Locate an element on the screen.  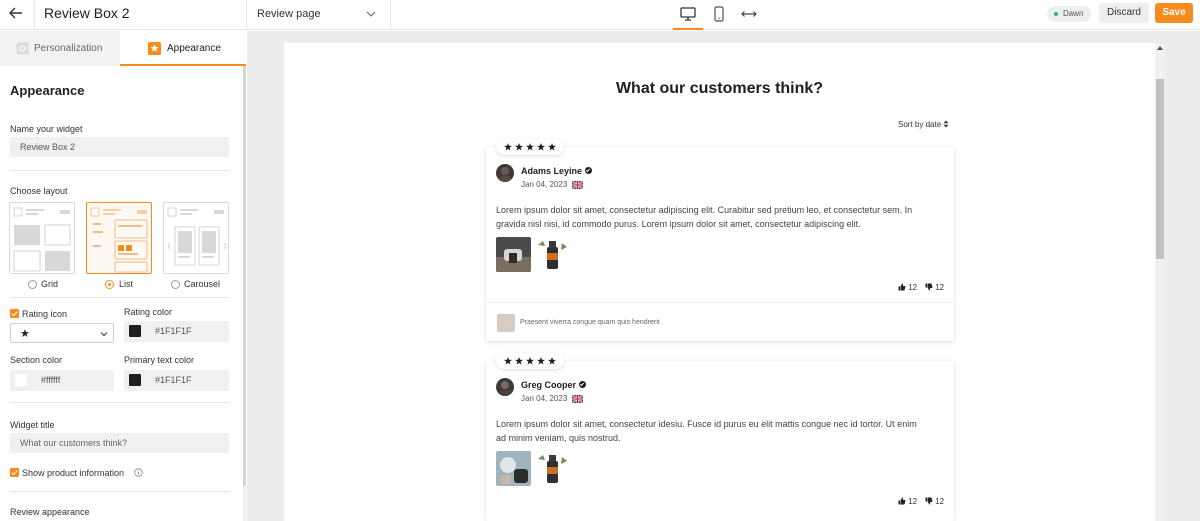
chevron-down-icon is located at coordinates (104, 334).